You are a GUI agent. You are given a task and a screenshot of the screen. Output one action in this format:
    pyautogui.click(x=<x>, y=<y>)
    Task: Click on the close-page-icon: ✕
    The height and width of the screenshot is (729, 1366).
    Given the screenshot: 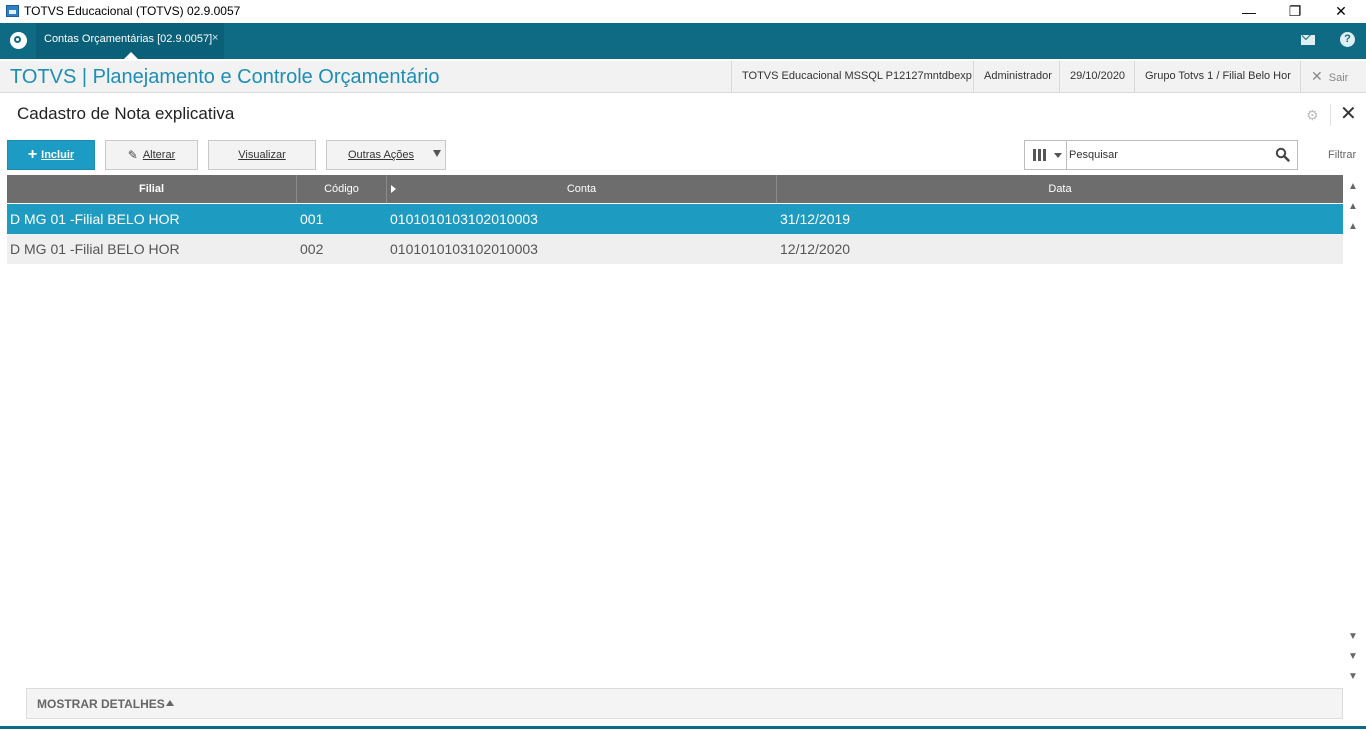 What is the action you would take?
    pyautogui.click(x=1348, y=114)
    